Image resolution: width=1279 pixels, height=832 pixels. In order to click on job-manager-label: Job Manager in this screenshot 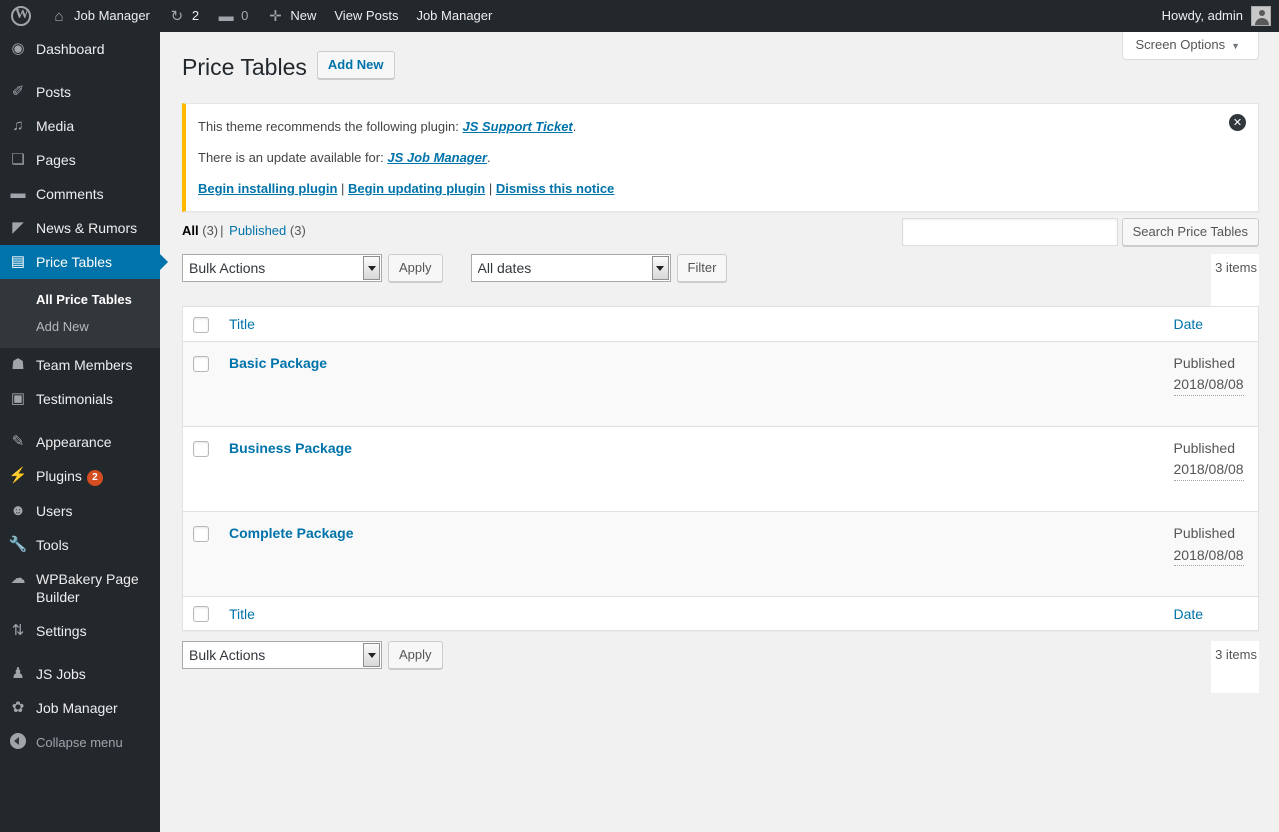, I will do `click(454, 15)`.